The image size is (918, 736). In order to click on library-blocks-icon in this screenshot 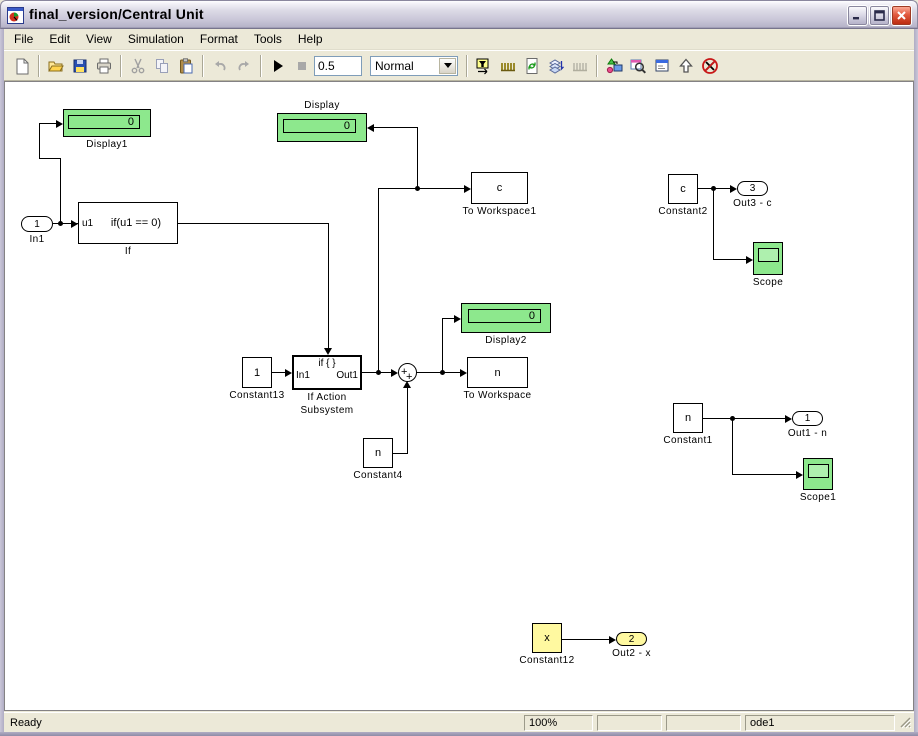, I will do `click(614, 65)`.